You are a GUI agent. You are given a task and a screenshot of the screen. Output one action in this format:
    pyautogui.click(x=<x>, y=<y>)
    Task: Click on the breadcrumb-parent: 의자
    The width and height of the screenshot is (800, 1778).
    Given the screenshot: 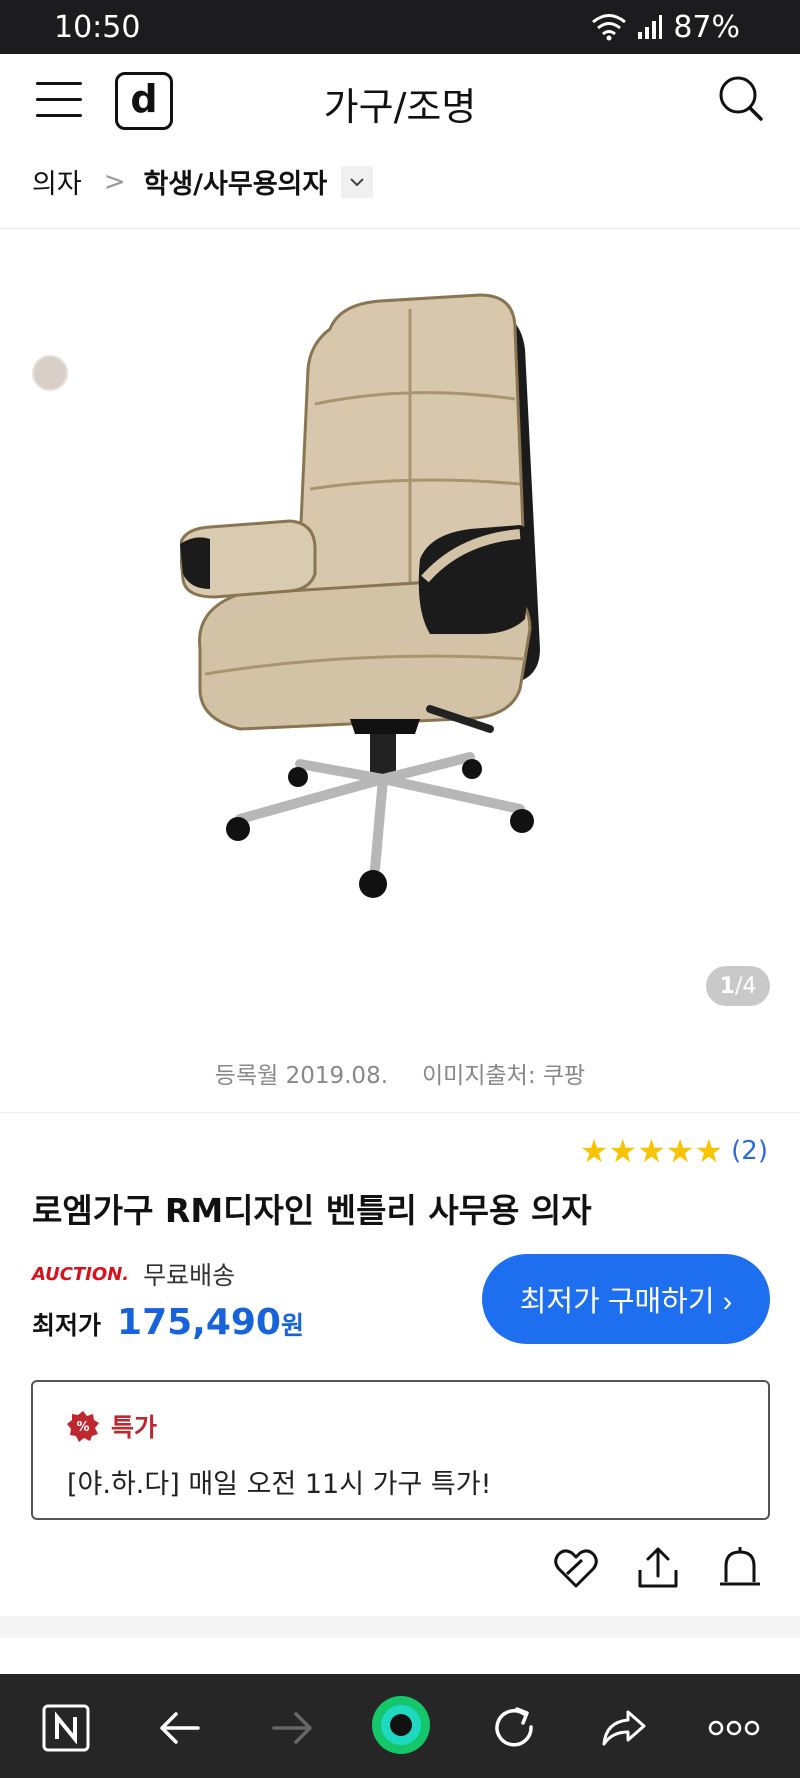 What is the action you would take?
    pyautogui.click(x=57, y=181)
    